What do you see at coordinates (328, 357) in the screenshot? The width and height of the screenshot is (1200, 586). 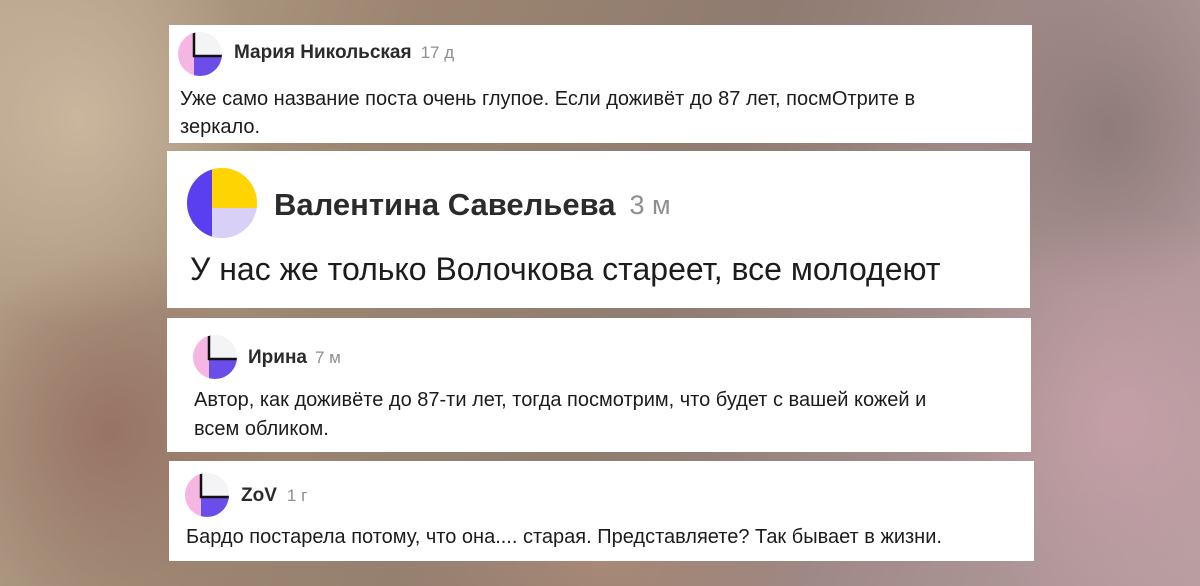 I see `comment-time: 7 м` at bounding box center [328, 357].